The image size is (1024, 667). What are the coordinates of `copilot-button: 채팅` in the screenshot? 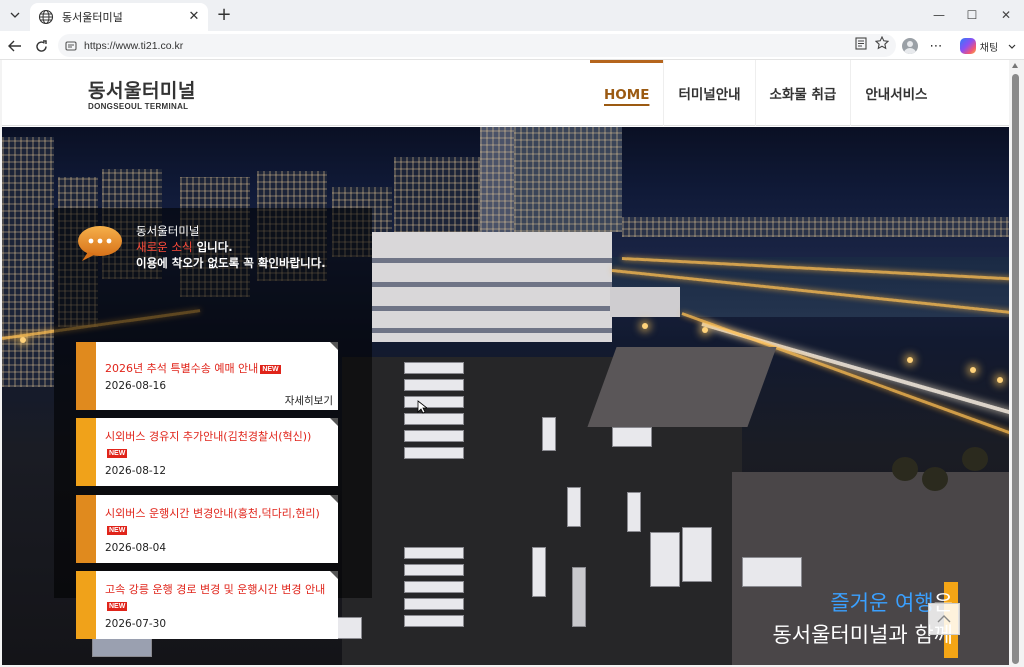 It's located at (979, 46).